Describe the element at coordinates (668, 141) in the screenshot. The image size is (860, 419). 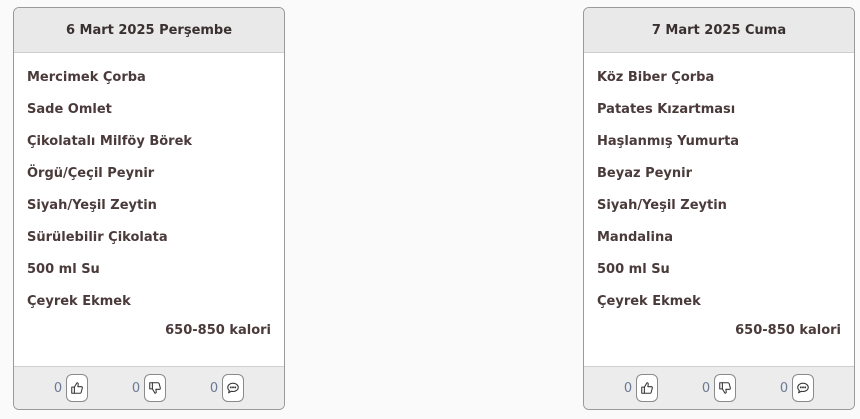
I see `menu-item: Haşlanmış Yumurta` at that location.